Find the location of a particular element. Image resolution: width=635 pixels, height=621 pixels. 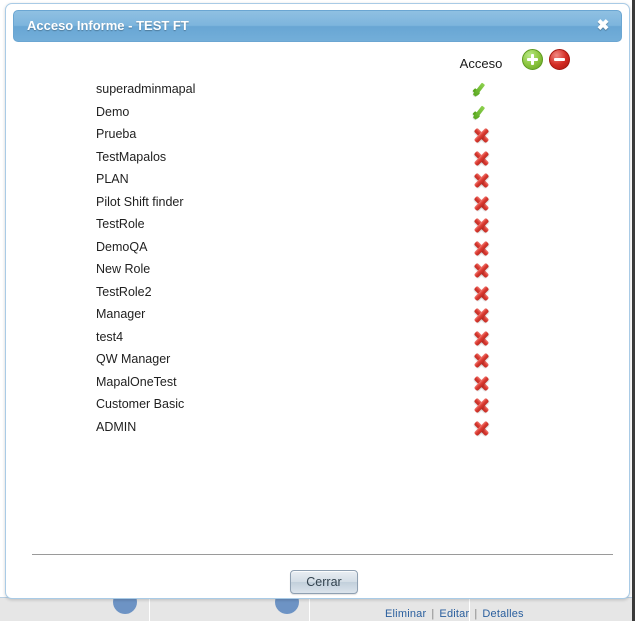

role-row: superadminmapal is located at coordinates (317, 89).